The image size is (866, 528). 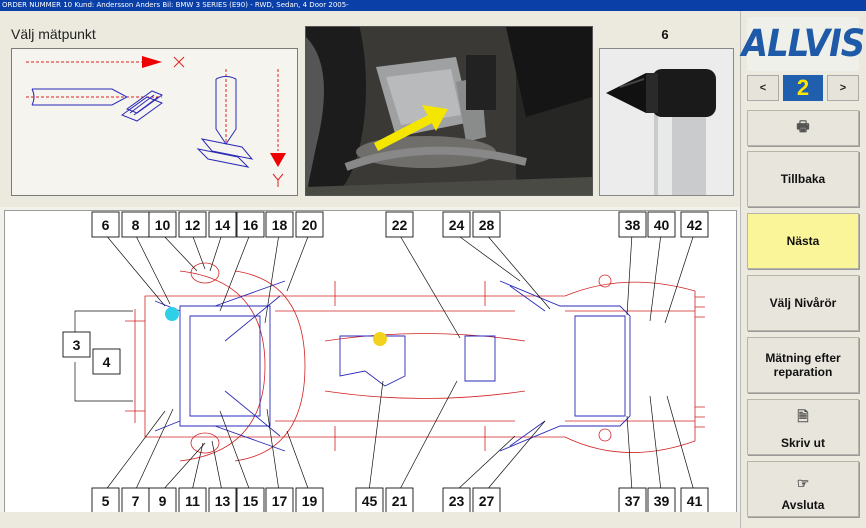 I want to click on logo-text: ALLVIS, so click(x=803, y=44).